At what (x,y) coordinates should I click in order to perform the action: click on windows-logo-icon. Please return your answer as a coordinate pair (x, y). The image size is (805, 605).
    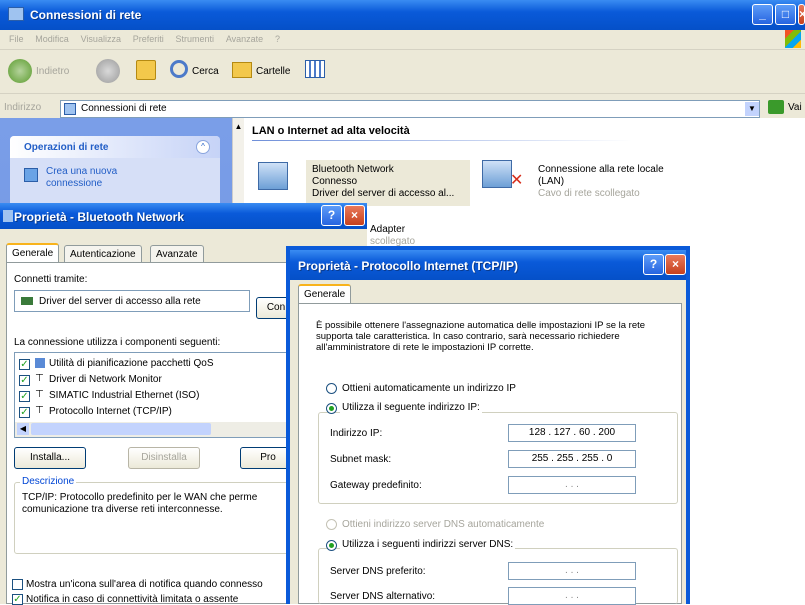
    Looking at the image, I should click on (793, 39).